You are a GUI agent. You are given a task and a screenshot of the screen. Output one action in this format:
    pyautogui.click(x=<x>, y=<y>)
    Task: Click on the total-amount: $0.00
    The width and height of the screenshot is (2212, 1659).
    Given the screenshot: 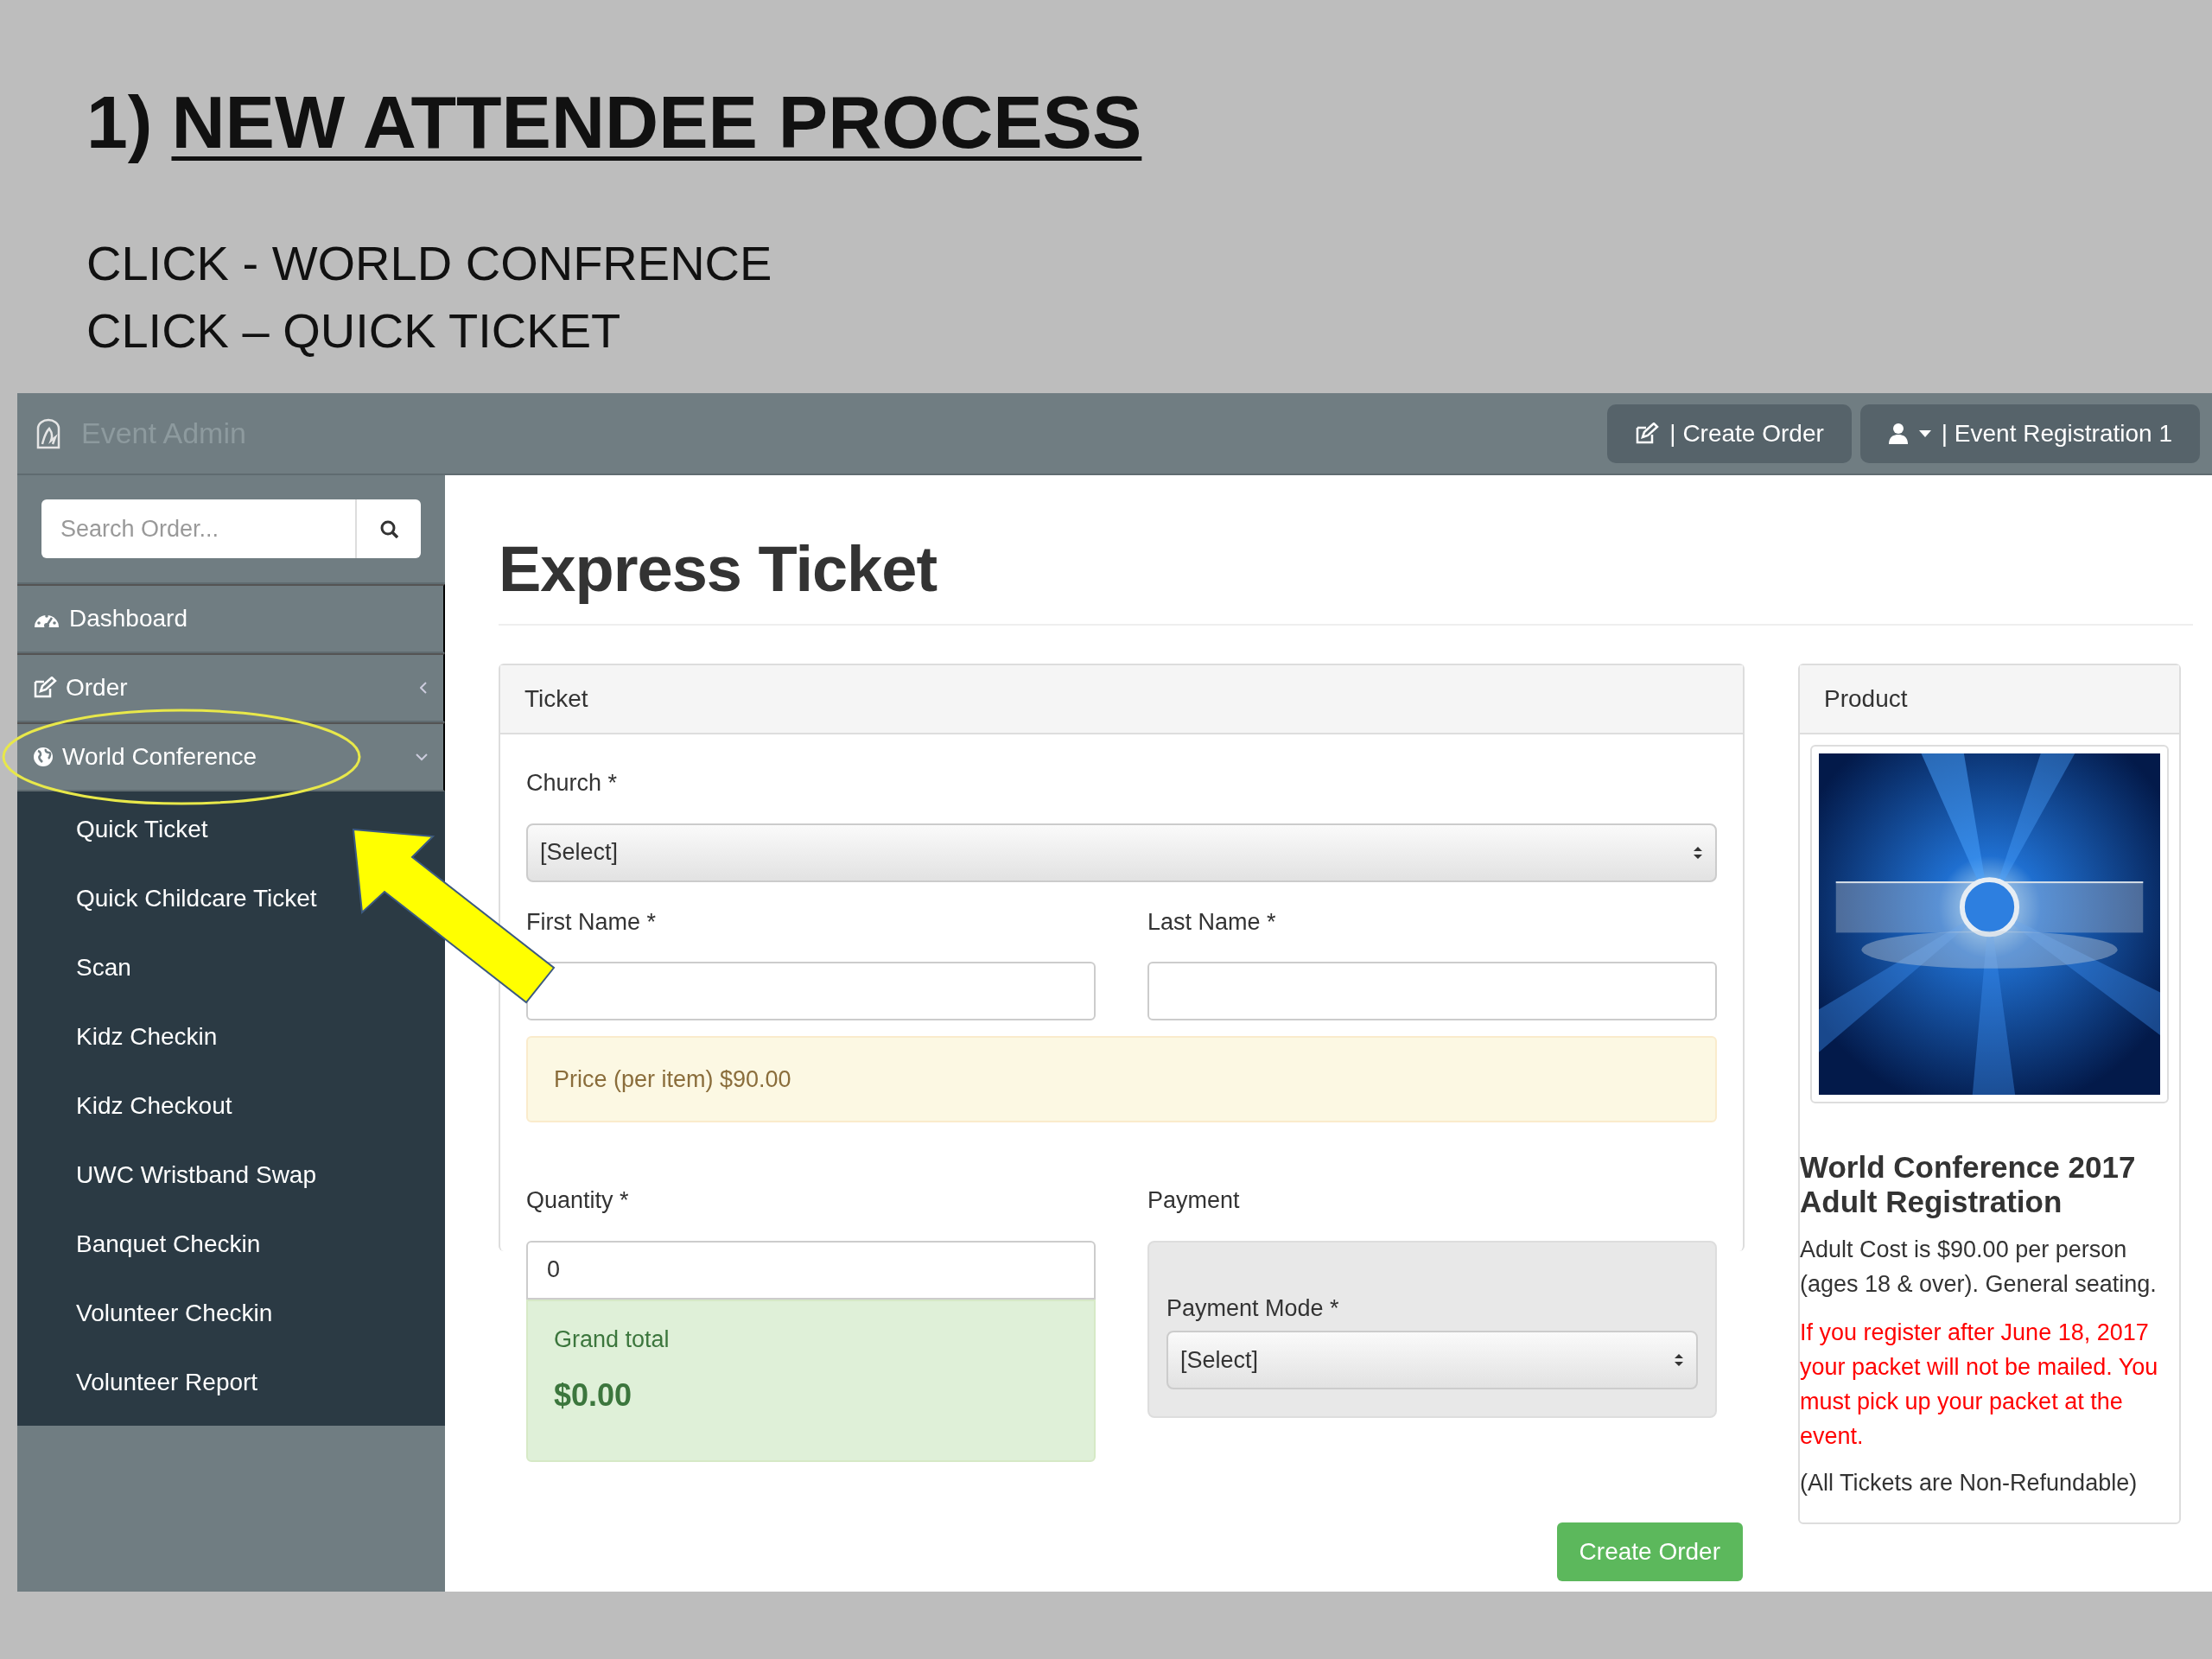 What is the action you would take?
    pyautogui.click(x=593, y=1395)
    